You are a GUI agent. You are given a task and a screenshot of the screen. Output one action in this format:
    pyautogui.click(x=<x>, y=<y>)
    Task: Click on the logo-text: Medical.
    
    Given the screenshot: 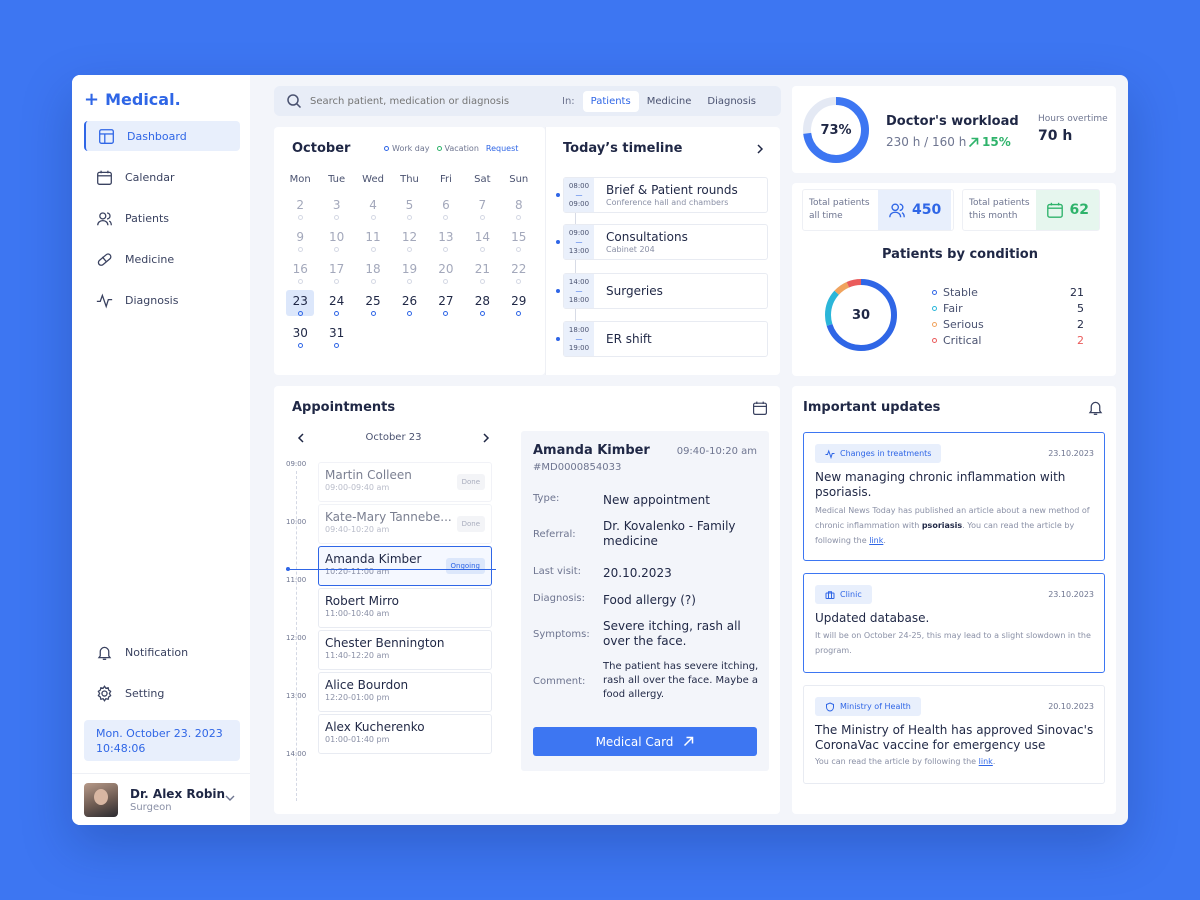 What is the action you would take?
    pyautogui.click(x=143, y=99)
    